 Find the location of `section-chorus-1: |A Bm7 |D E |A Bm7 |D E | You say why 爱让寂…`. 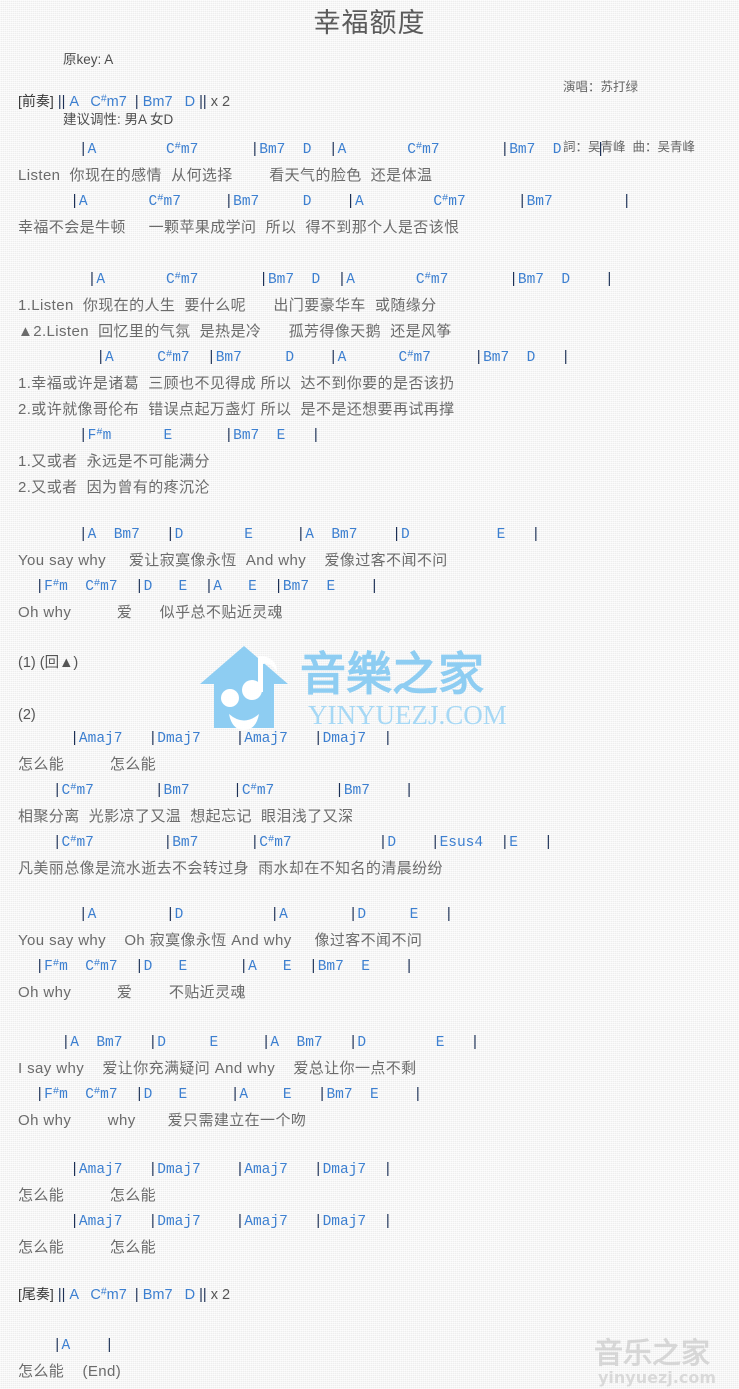

section-chorus-1: |A Bm7 |D E |A Bm7 |D E | You say why 爱让寂… is located at coordinates (369, 574).